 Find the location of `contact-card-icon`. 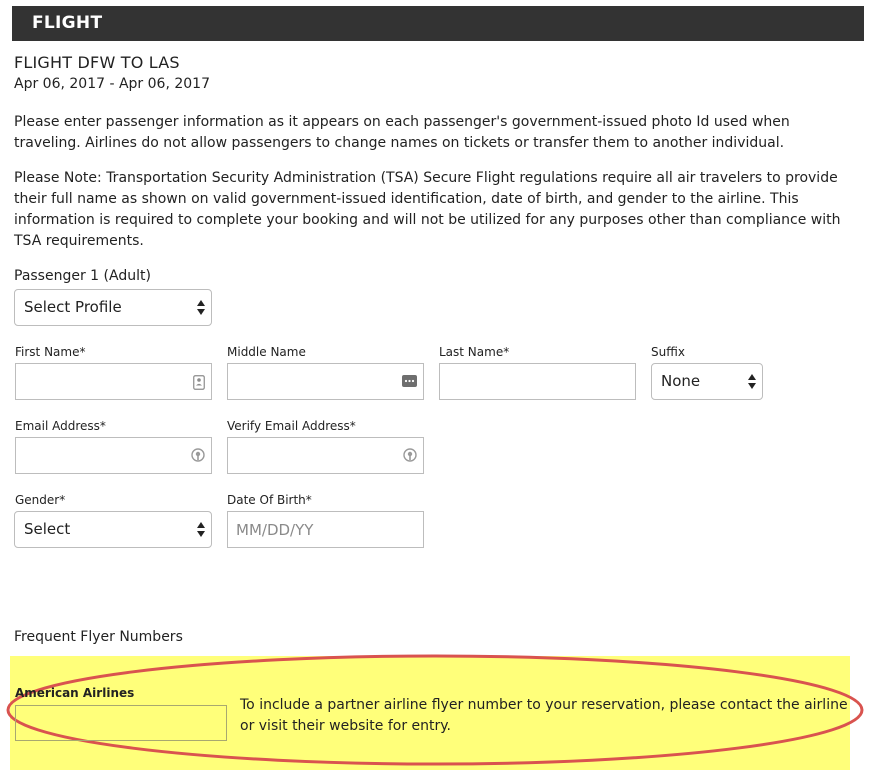

contact-card-icon is located at coordinates (199, 382).